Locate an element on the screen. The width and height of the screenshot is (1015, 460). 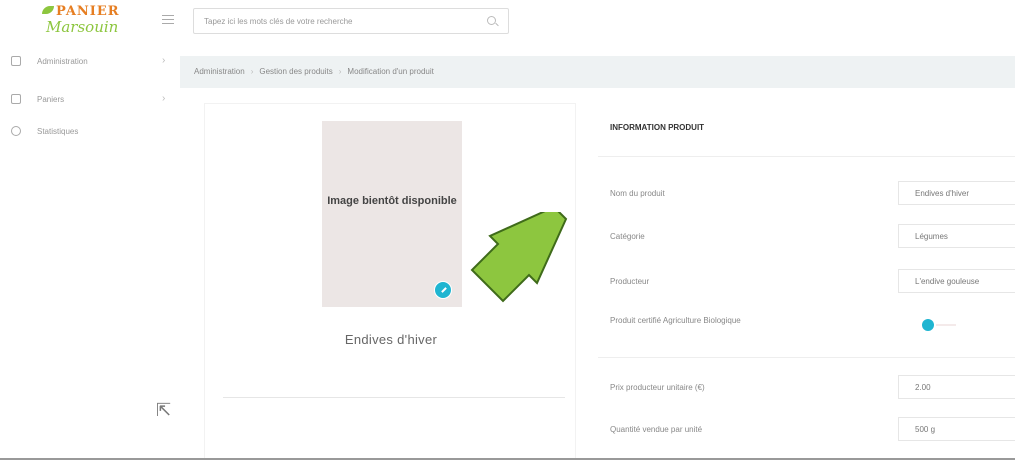
sidebar-item-paniers: Paniers › is located at coordinates (89, 100).